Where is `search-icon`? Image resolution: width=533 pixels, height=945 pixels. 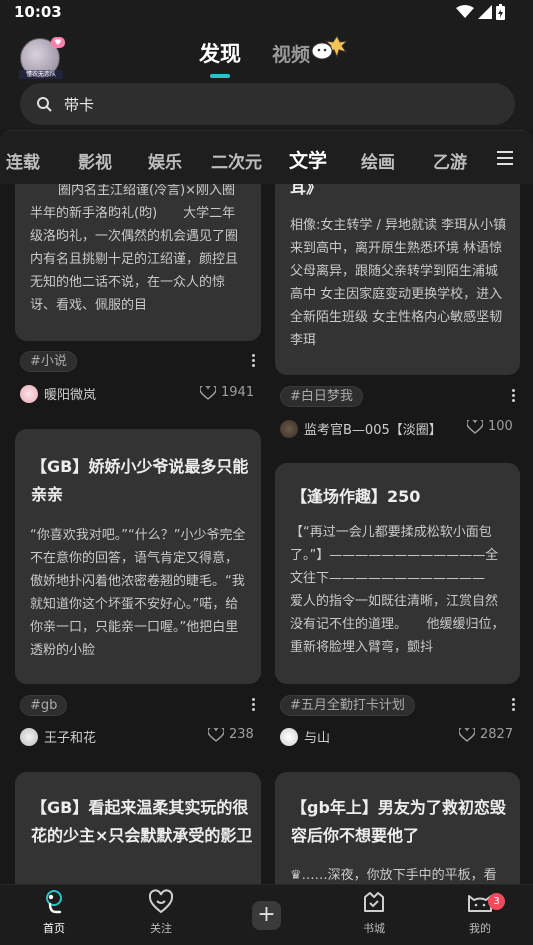 search-icon is located at coordinates (44, 104).